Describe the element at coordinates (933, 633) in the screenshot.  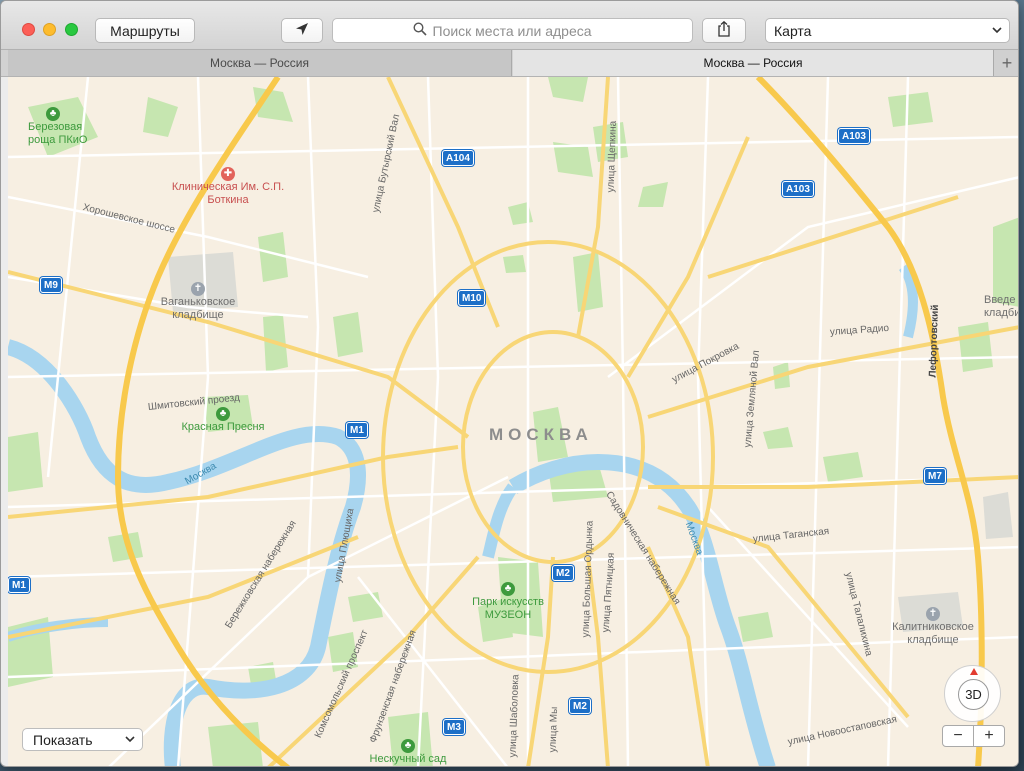
I see `poi-label: Калитниковское кладбище` at that location.